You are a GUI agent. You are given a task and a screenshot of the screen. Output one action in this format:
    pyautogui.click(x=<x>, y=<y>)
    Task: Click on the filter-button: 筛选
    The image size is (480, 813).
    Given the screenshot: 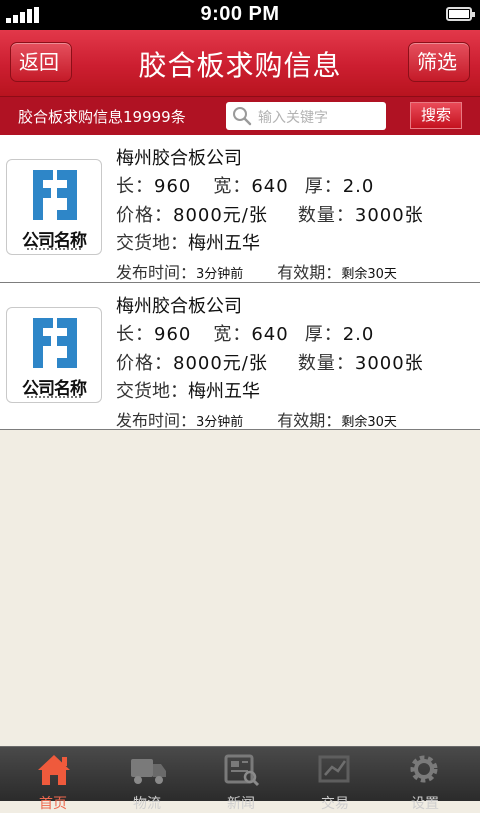 What is the action you would take?
    pyautogui.click(x=439, y=62)
    